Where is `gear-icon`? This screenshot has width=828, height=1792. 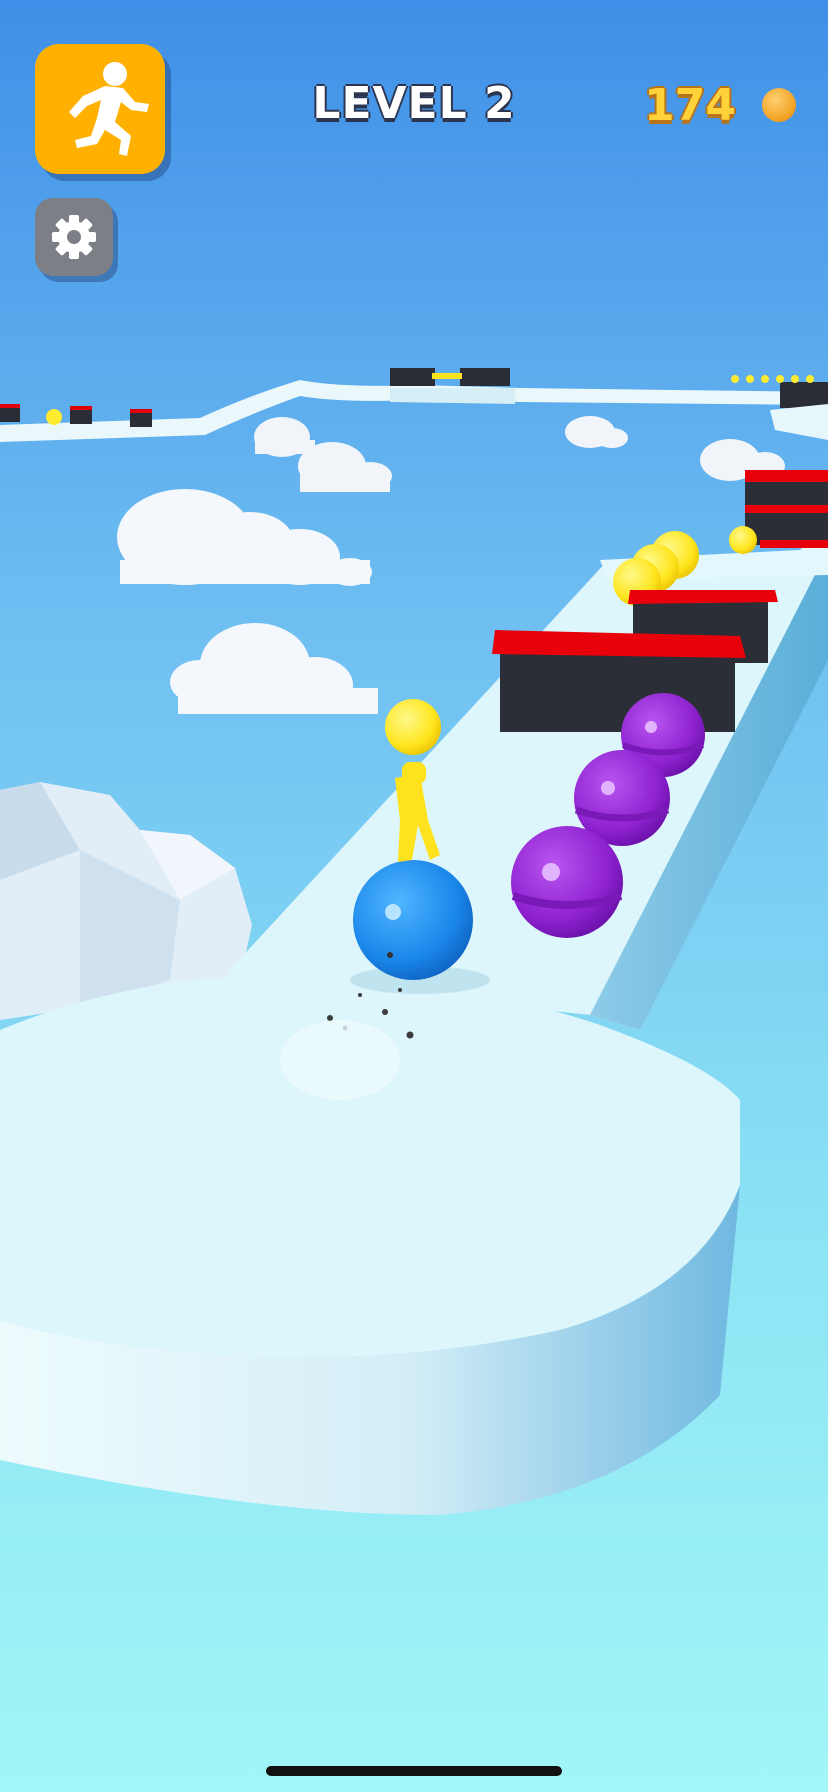 gear-icon is located at coordinates (74, 237).